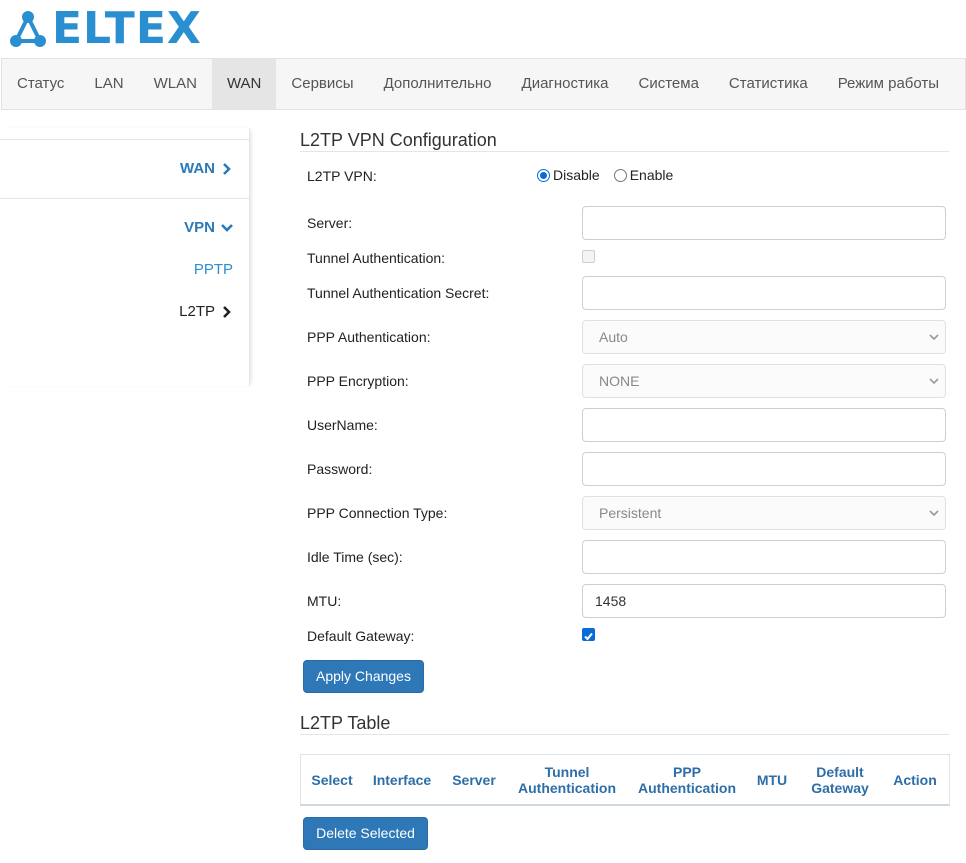 Image resolution: width=966 pixels, height=863 pixels. I want to click on idle-time-label: Idle Time (sec):, so click(355, 557).